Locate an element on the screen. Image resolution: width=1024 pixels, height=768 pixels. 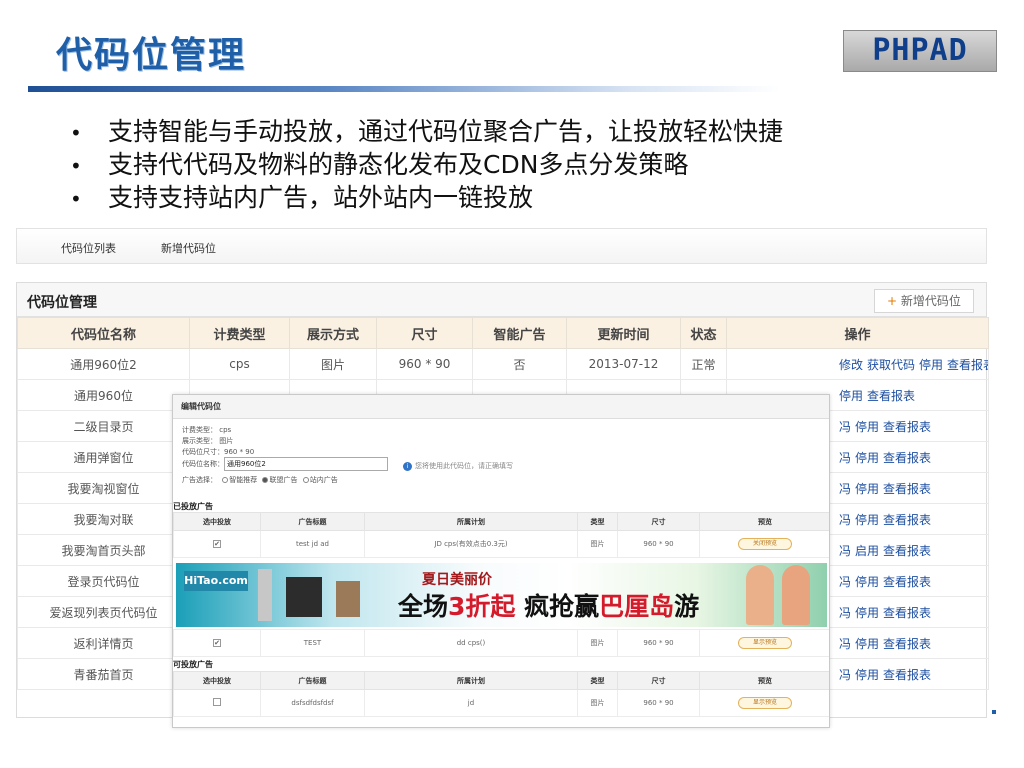
cell-name: 通用960位2 is located at coordinates (103, 364).